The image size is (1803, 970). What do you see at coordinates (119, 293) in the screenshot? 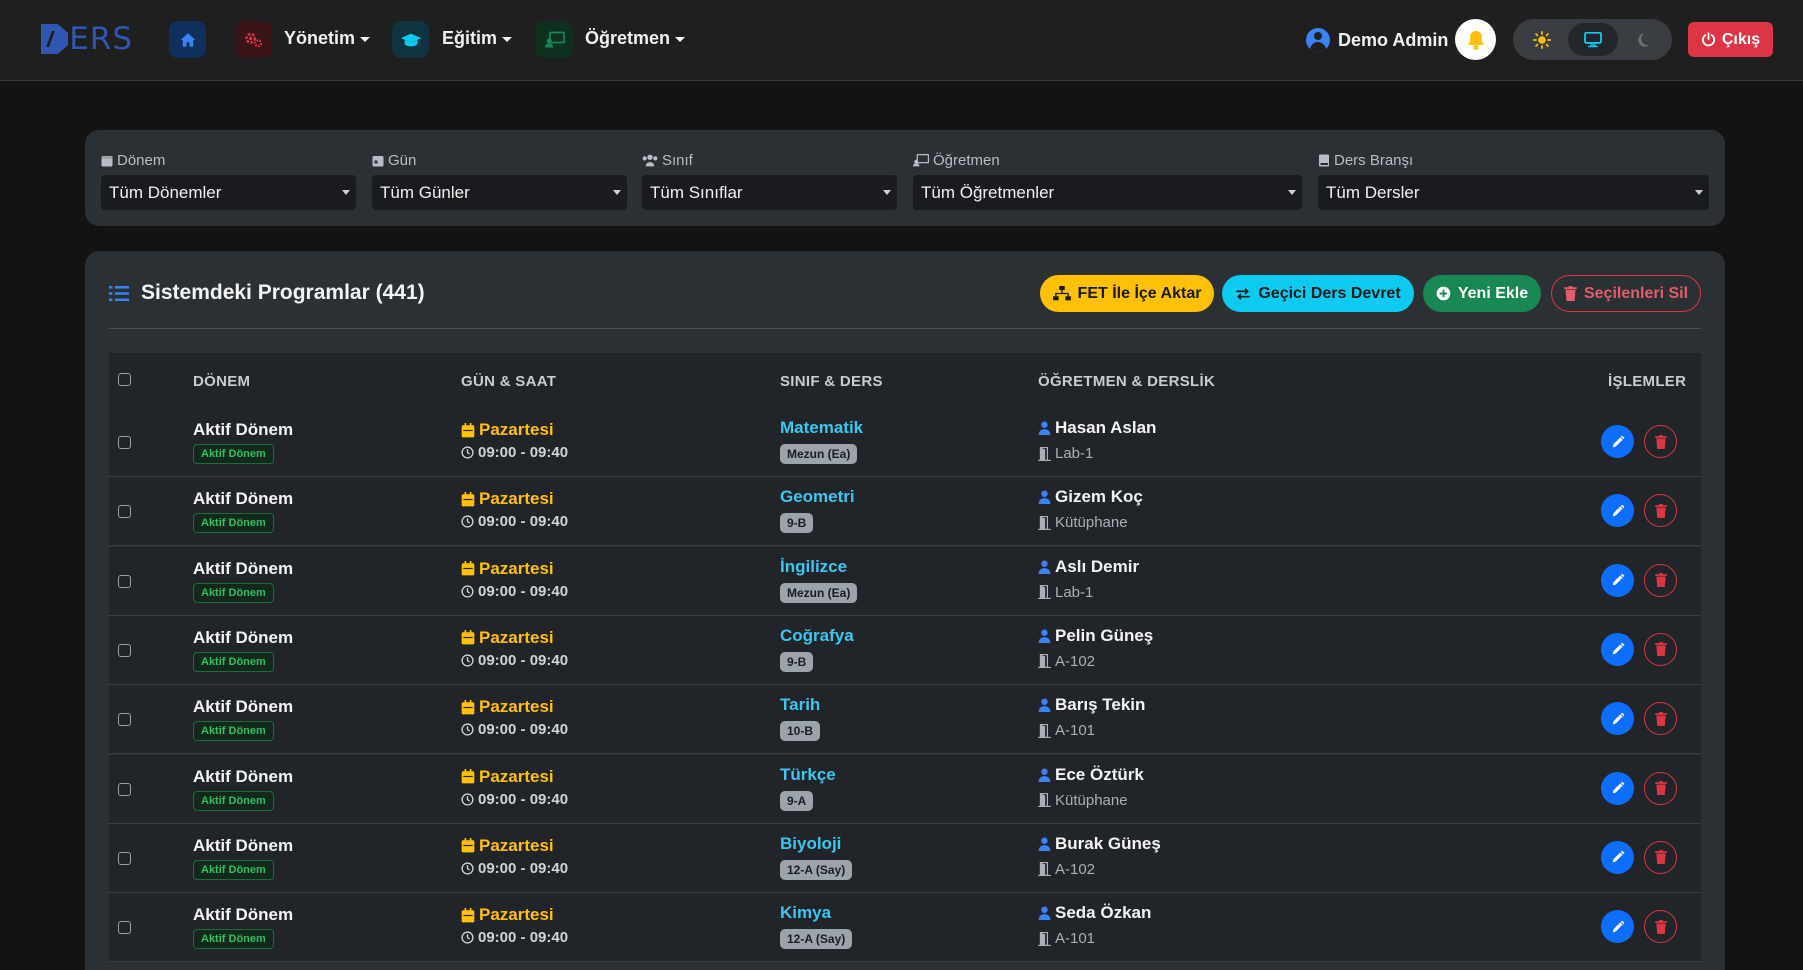
I see `list-icon` at bounding box center [119, 293].